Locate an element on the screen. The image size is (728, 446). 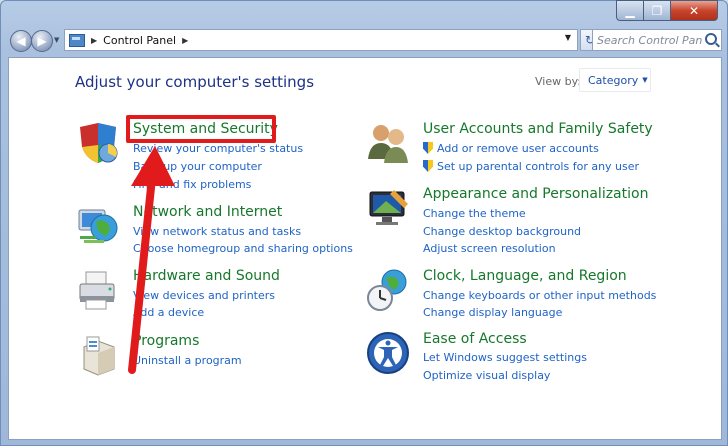
forward-arrow-icon: ▶ is located at coordinates (42, 41).